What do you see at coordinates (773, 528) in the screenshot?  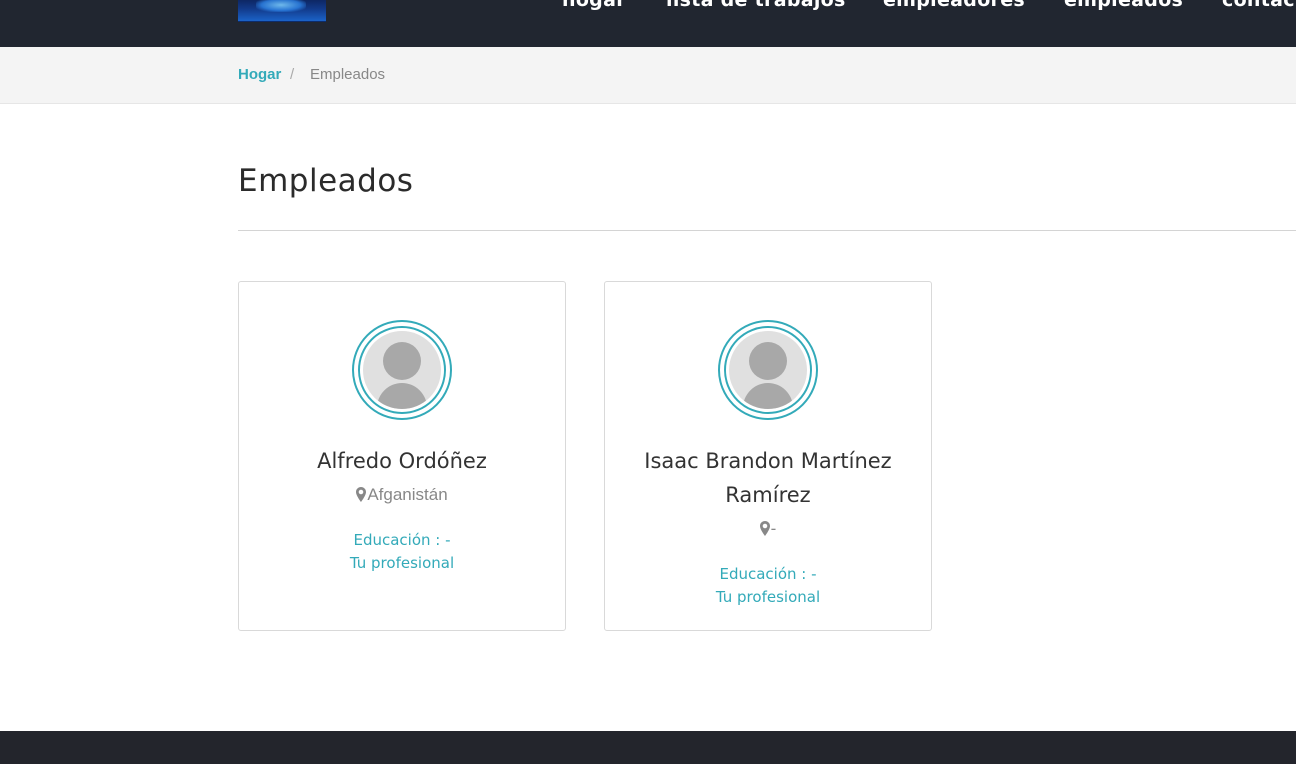 I see `employee-location-text: -` at bounding box center [773, 528].